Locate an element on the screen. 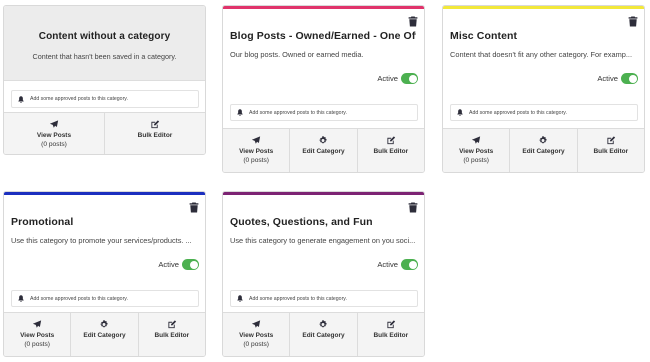  card-description: Our blog posts. Owned or earned media. is located at coordinates (297, 54).